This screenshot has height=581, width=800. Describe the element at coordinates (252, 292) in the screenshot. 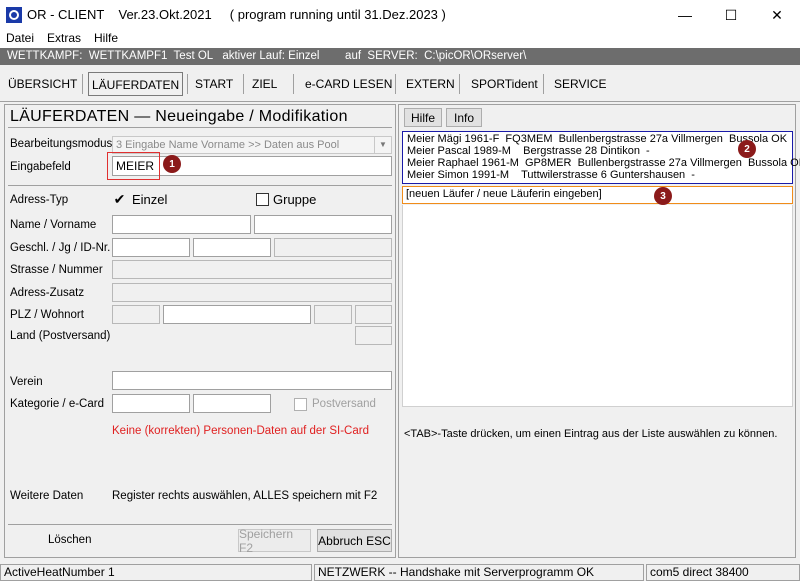

I see `adresszusatz-field` at that location.